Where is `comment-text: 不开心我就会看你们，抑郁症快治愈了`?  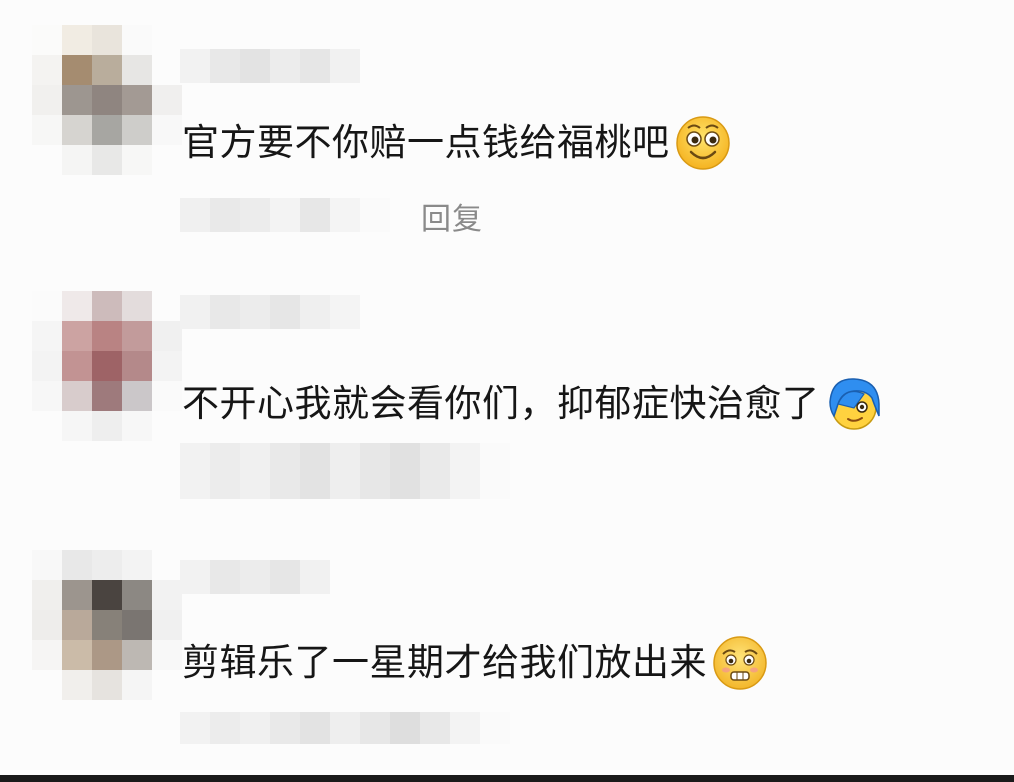 comment-text: 不开心我就会看你们，抑郁症快治愈了 is located at coordinates (533, 404).